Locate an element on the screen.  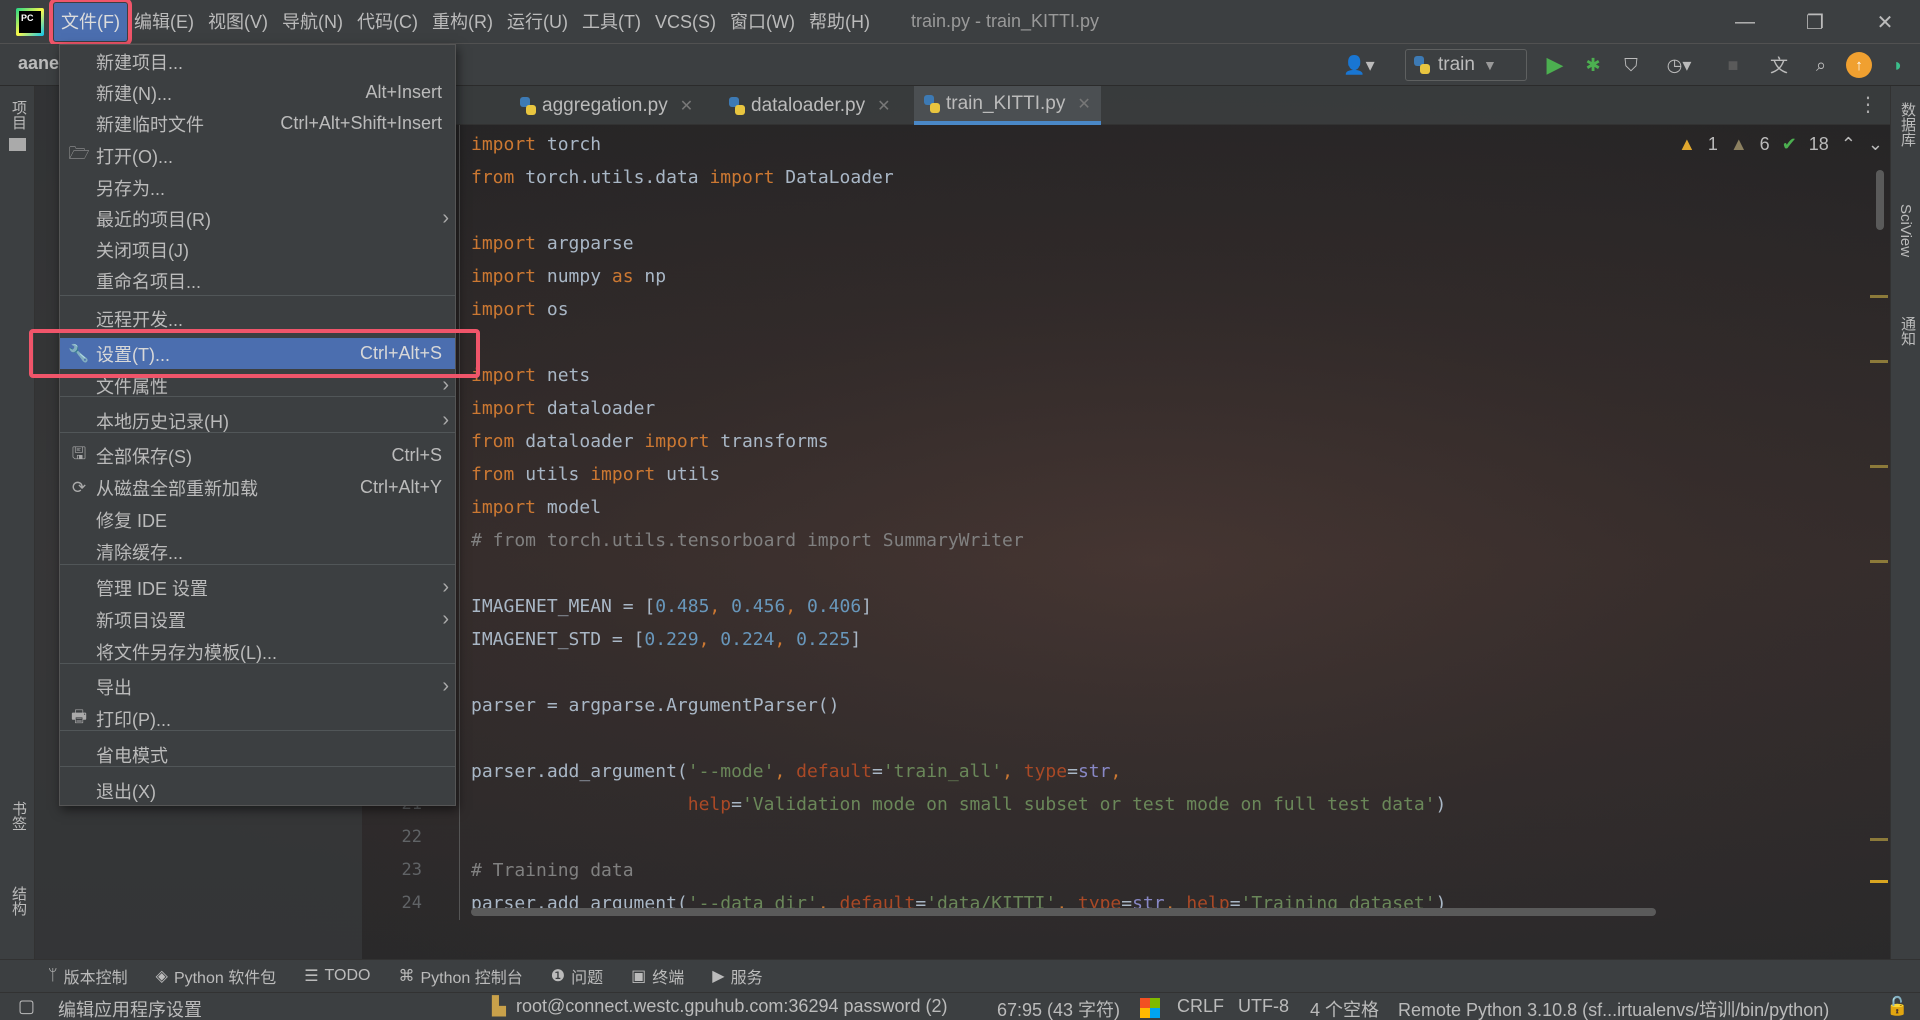
close-button: ✕ is located at coordinates (1885, 22).